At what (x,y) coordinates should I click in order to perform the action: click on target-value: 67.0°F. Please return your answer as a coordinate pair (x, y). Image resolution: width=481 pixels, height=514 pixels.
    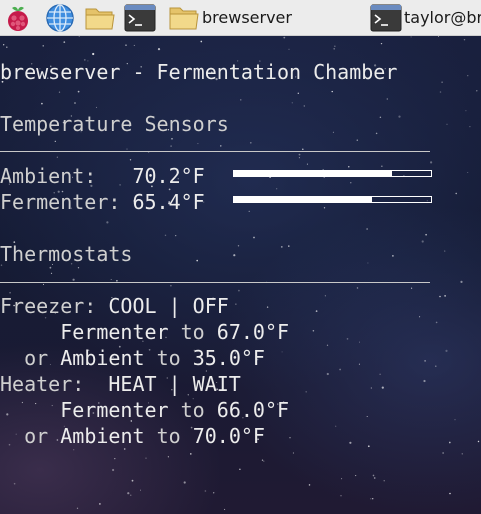
    Looking at the image, I should click on (253, 332).